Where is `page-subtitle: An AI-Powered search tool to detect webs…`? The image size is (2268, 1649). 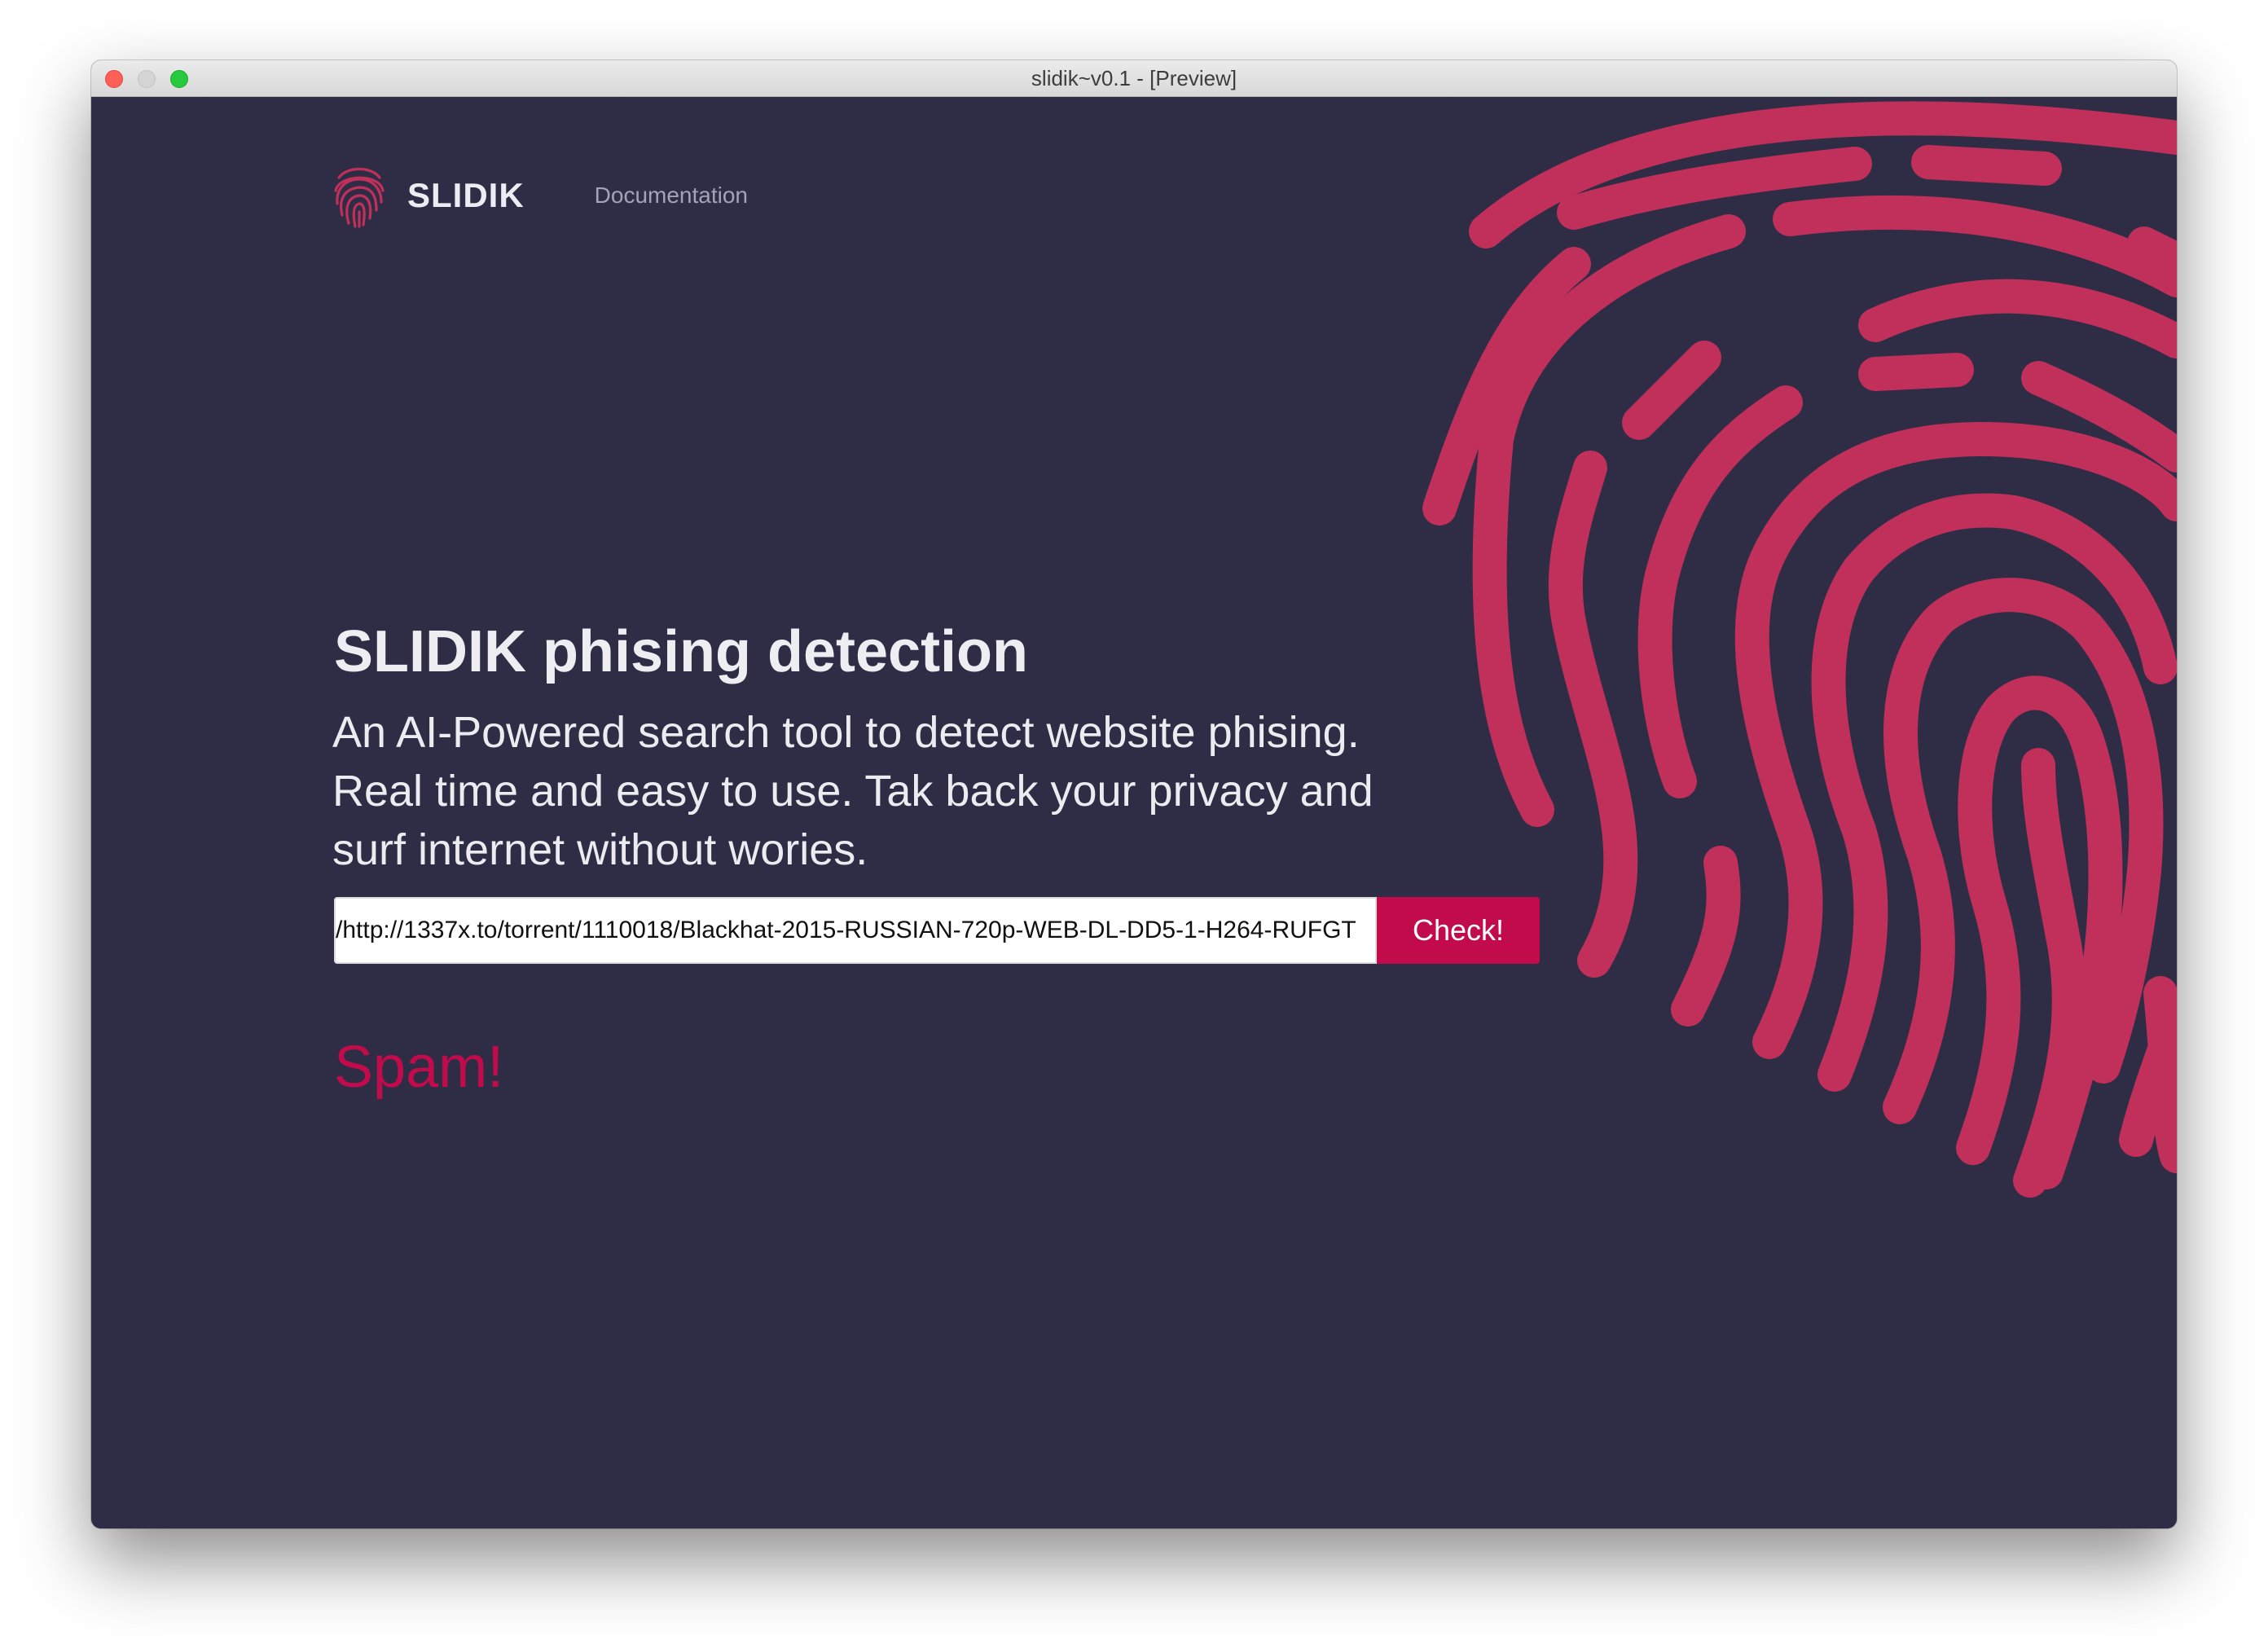
page-subtitle: An AI-Powered search tool to detect webs… is located at coordinates (853, 791).